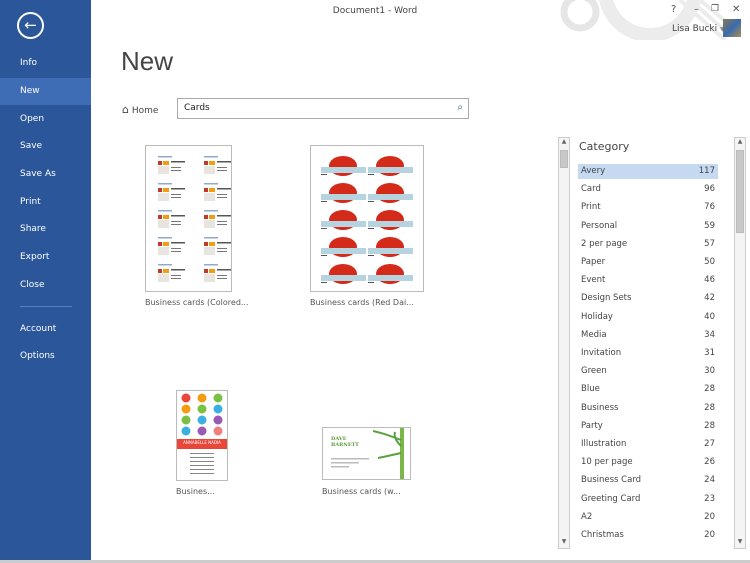 This screenshot has width=750, height=563. I want to click on category-label: Greeting Card, so click(611, 498).